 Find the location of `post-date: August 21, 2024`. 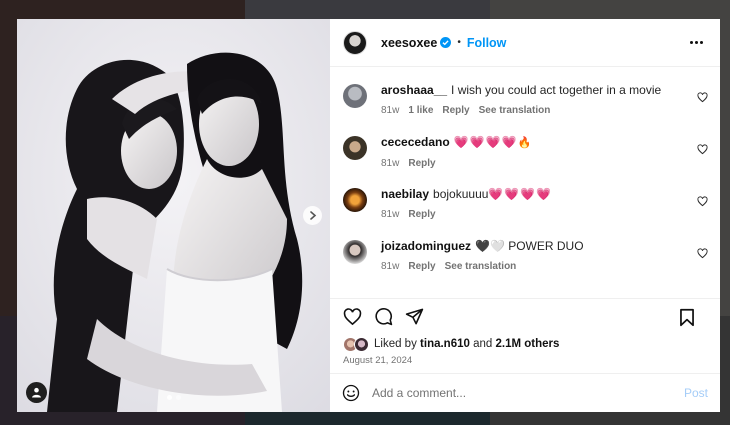

post-date: August 21, 2024 is located at coordinates (525, 364).